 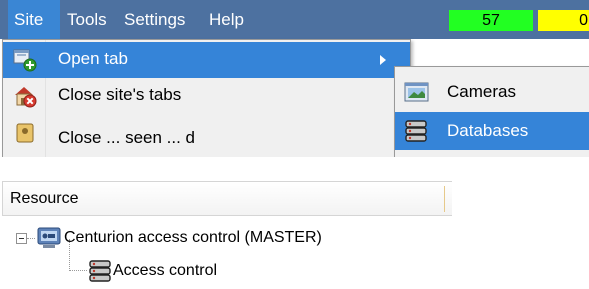 What do you see at coordinates (87, 19) in the screenshot?
I see `menu-tools: Tools` at bounding box center [87, 19].